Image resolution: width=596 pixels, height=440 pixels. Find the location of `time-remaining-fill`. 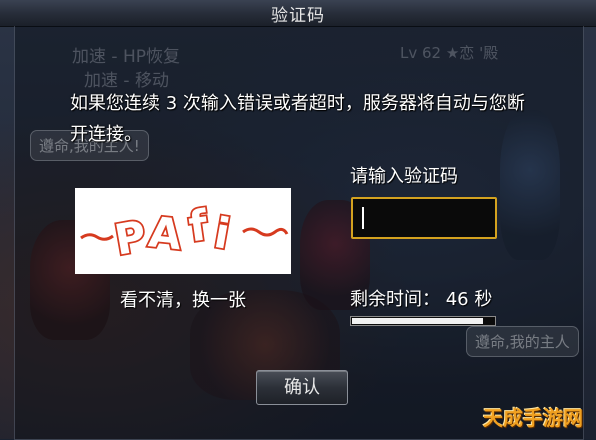

time-remaining-fill is located at coordinates (417, 321).